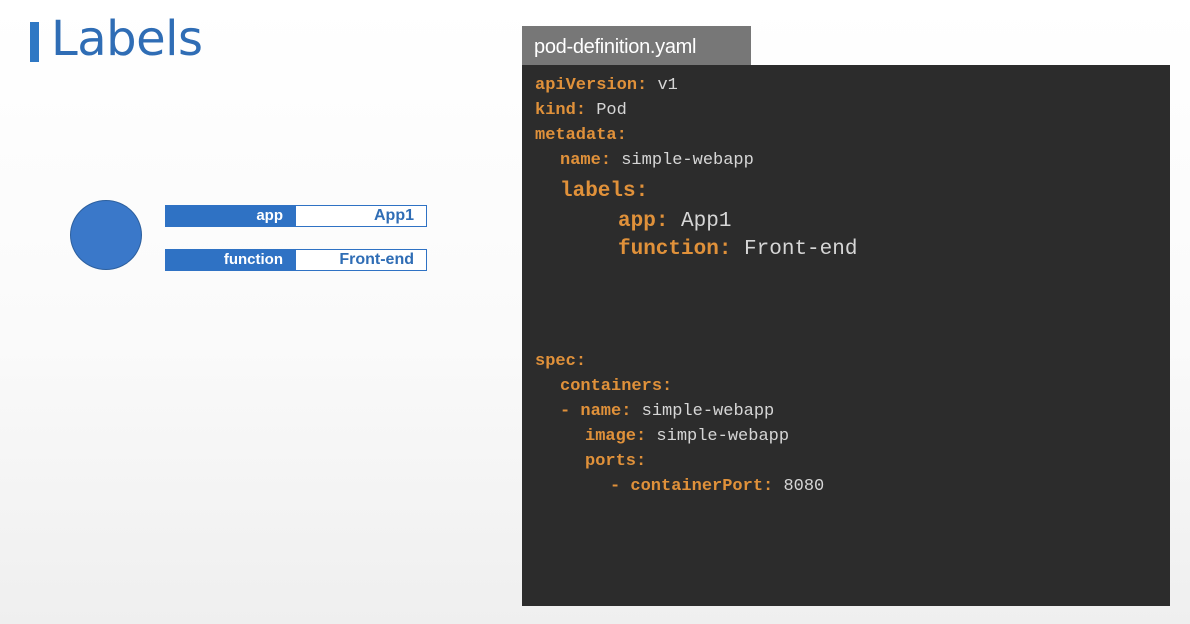  I want to click on yaml-line-labels: labels:, so click(604, 191).